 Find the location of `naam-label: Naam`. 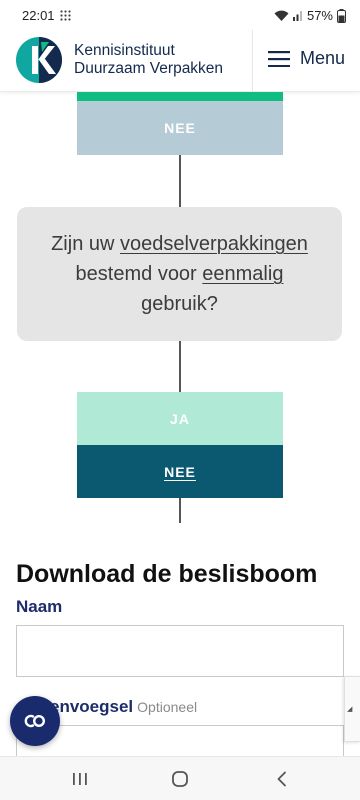

naam-label: Naam is located at coordinates (39, 606).